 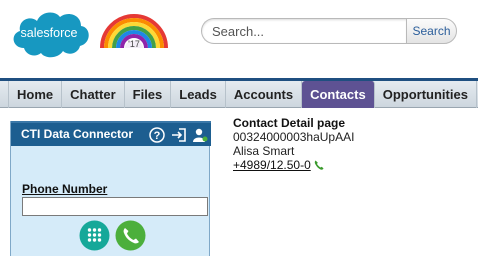 I want to click on tab-opportunities: Opportunities, so click(x=426, y=94).